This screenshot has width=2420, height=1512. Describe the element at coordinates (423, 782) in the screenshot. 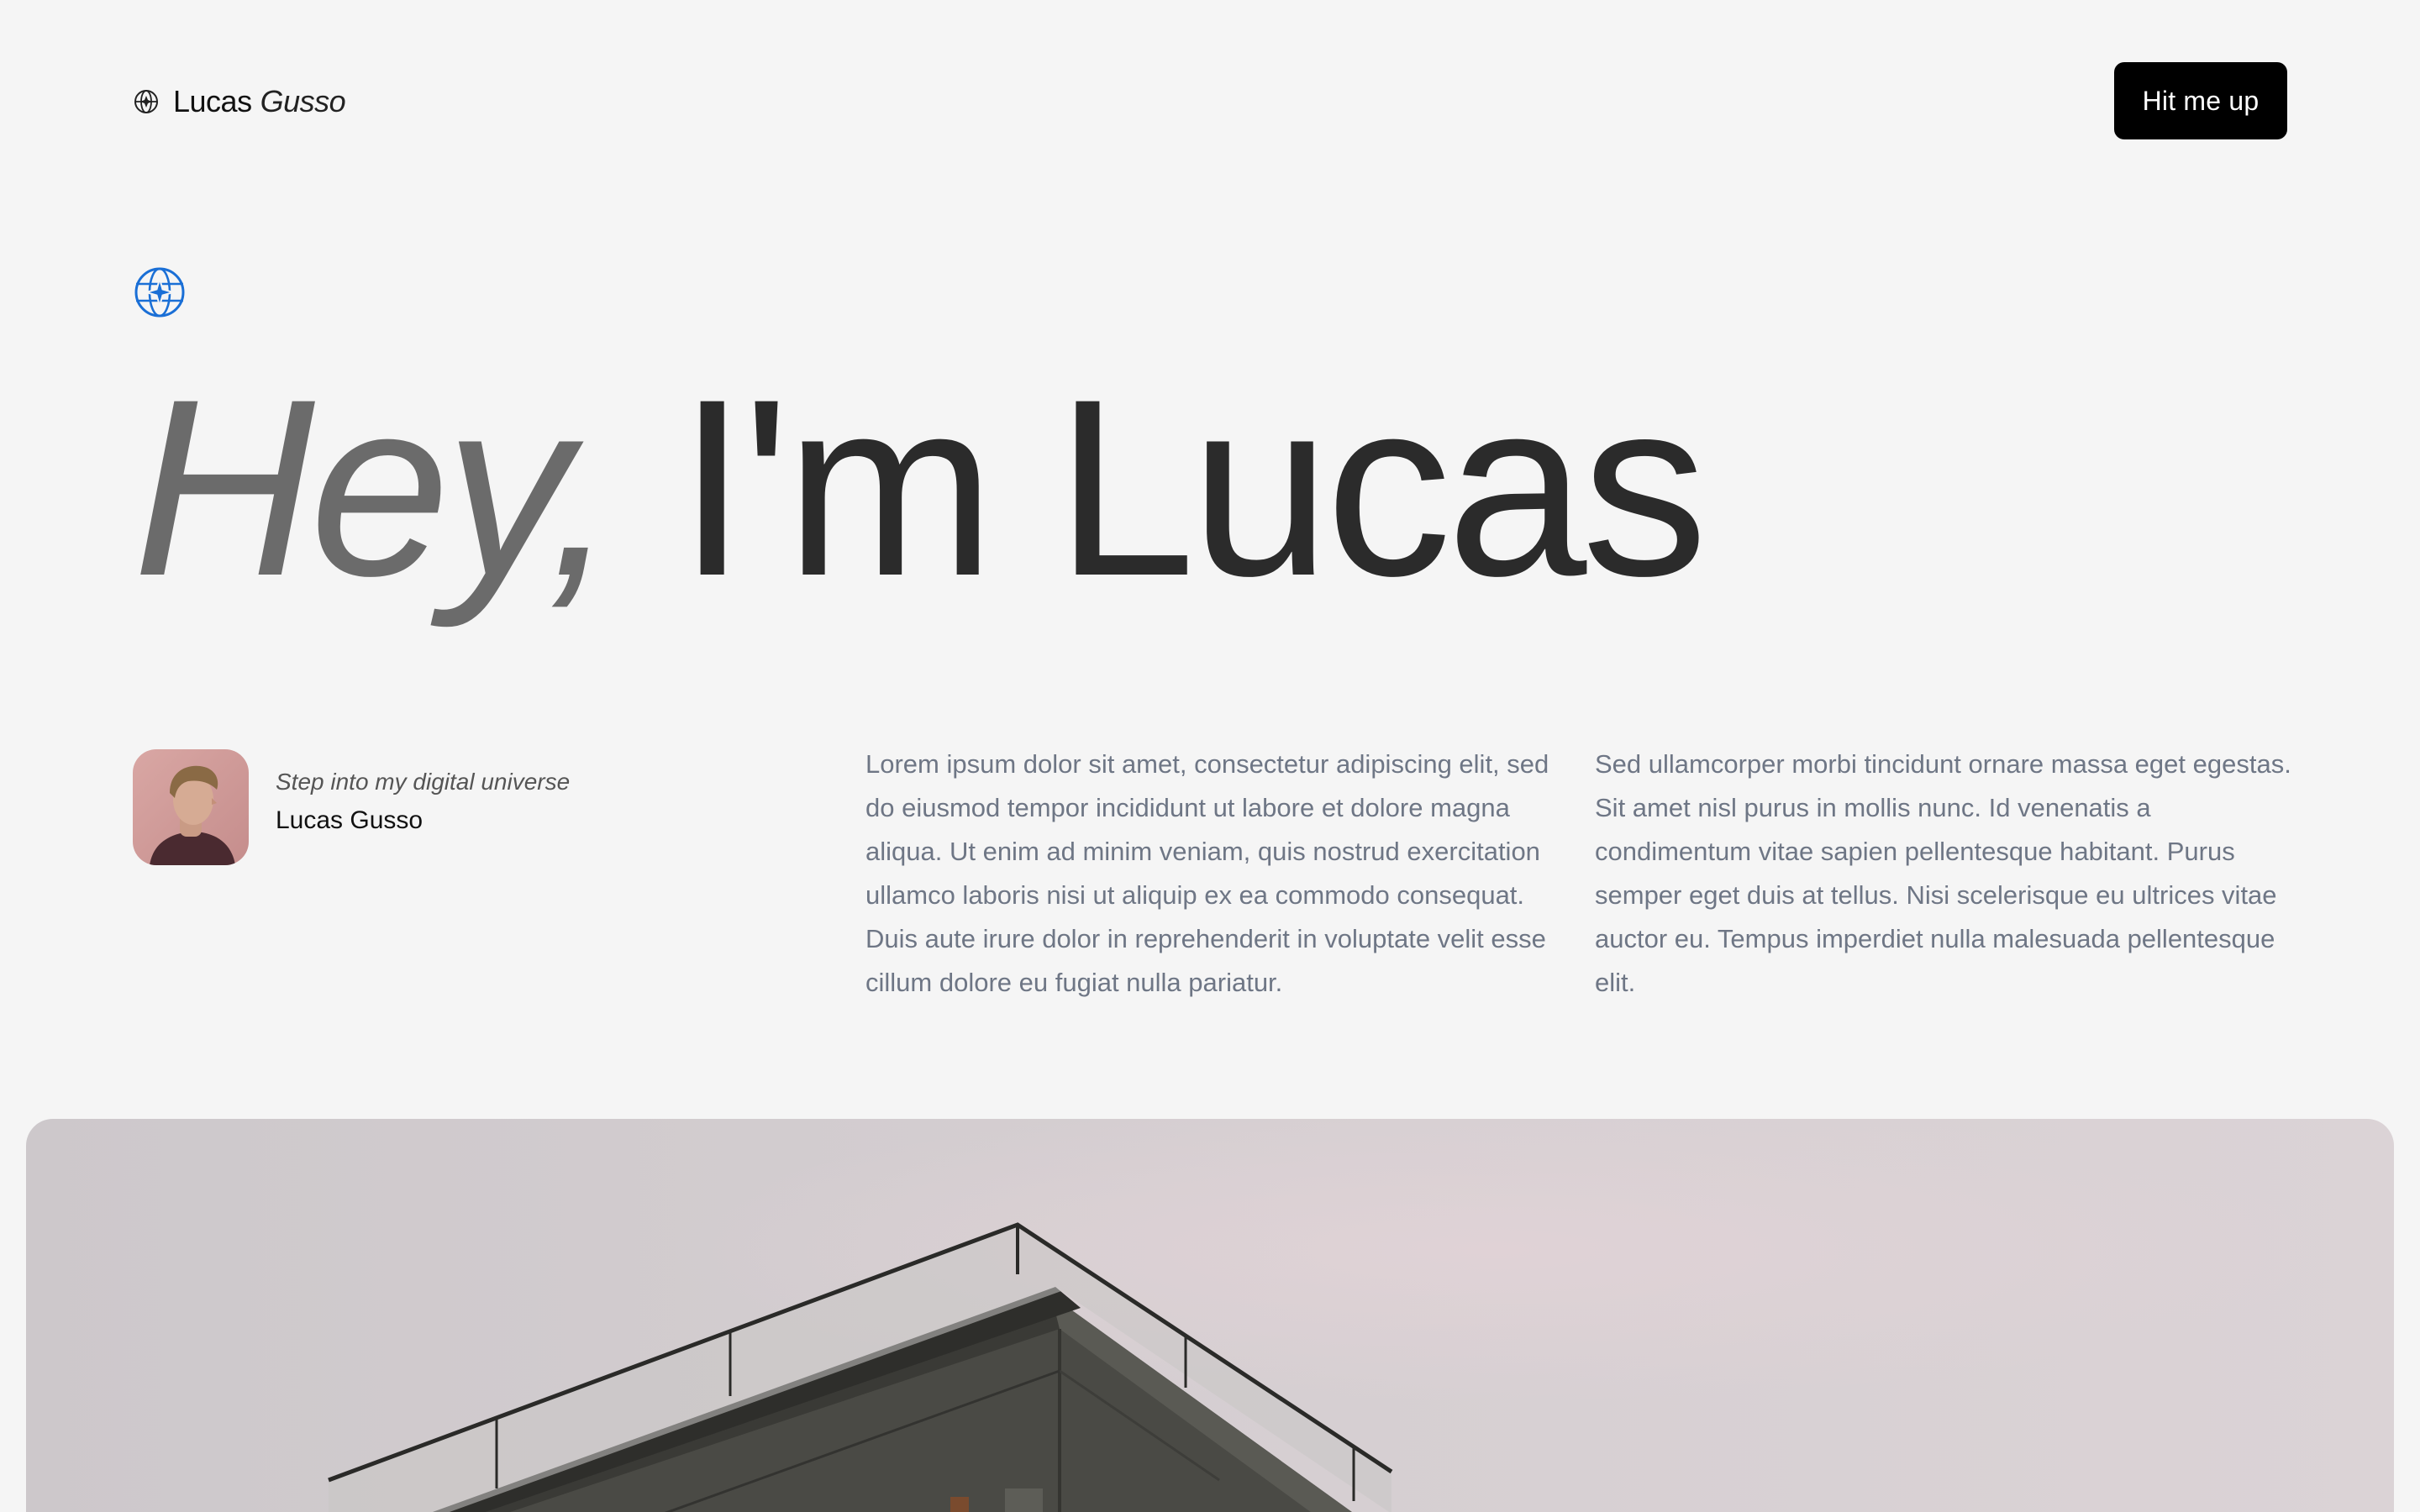

I see `profile-tagline: Step into my digital universe` at that location.